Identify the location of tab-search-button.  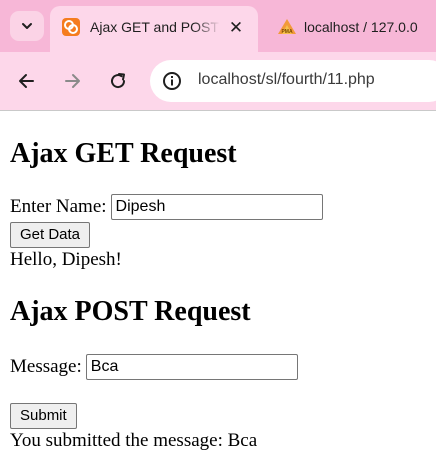
(27, 26).